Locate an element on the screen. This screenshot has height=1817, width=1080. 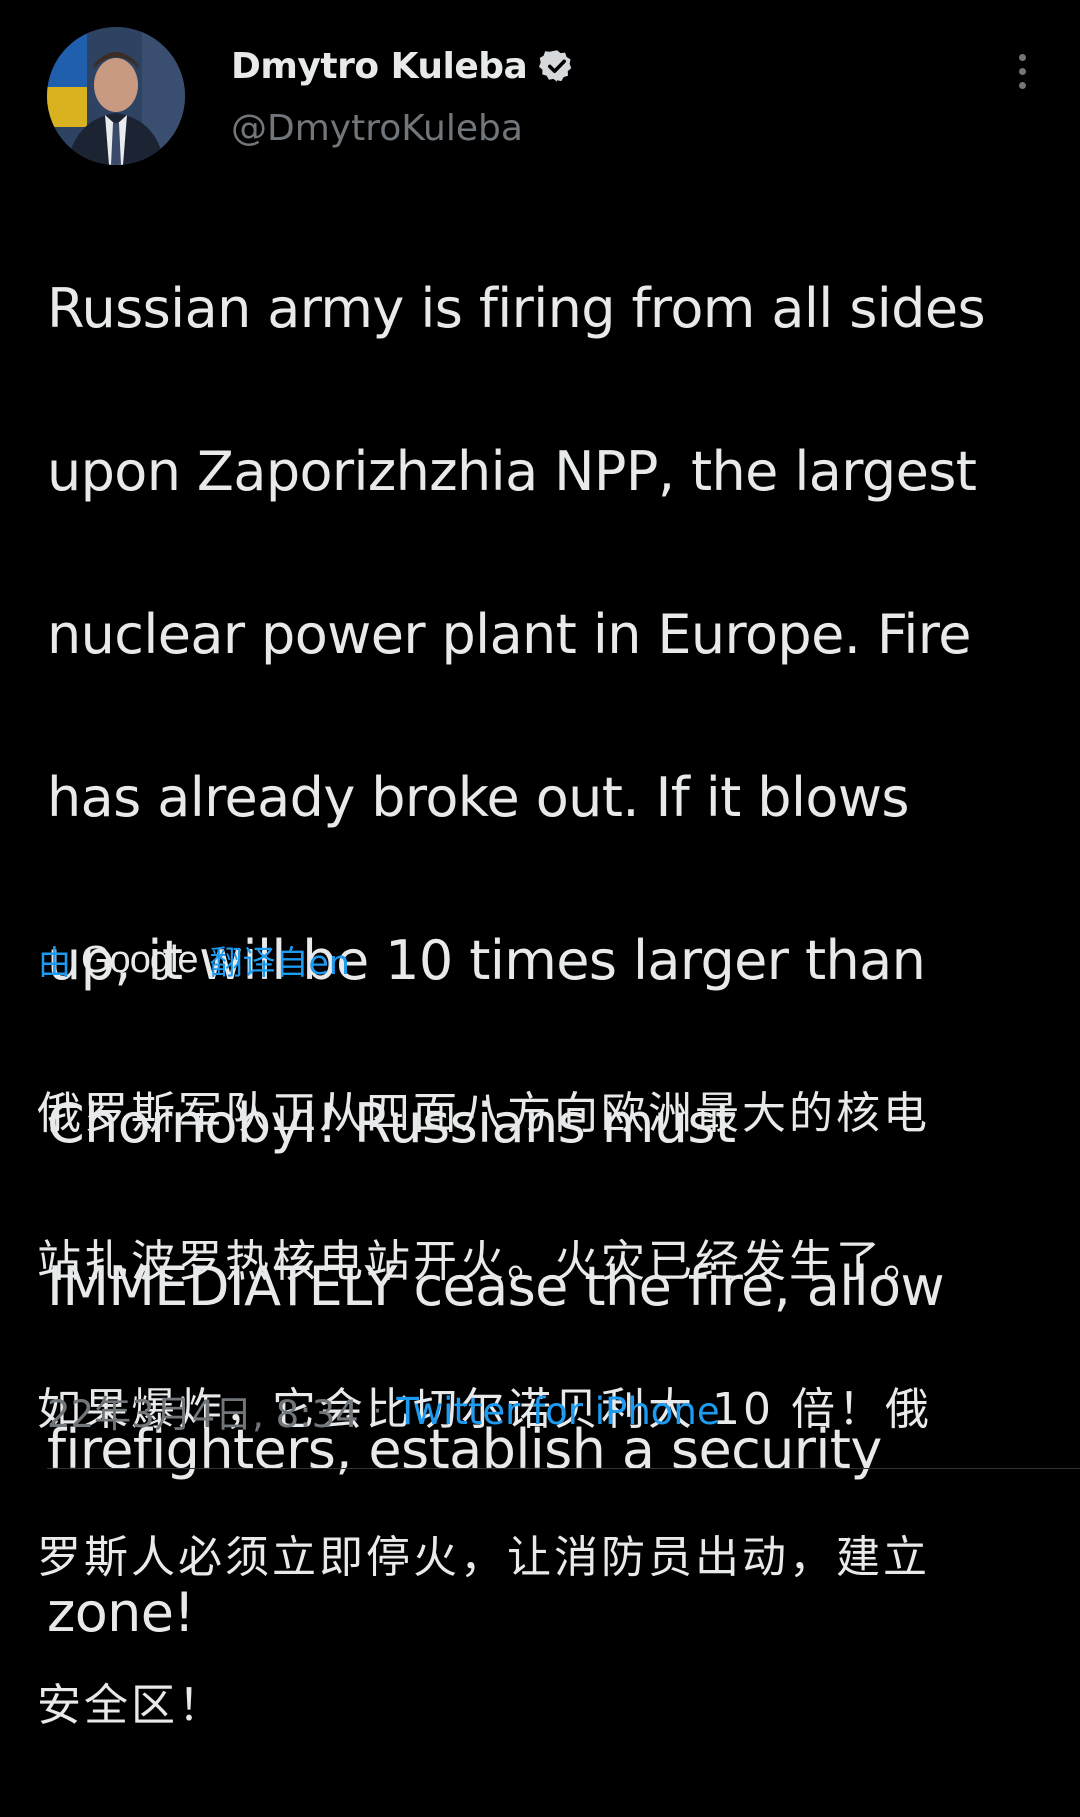
tweet-source-link: Twitter for iPhone is located at coordinates (557, 1411).